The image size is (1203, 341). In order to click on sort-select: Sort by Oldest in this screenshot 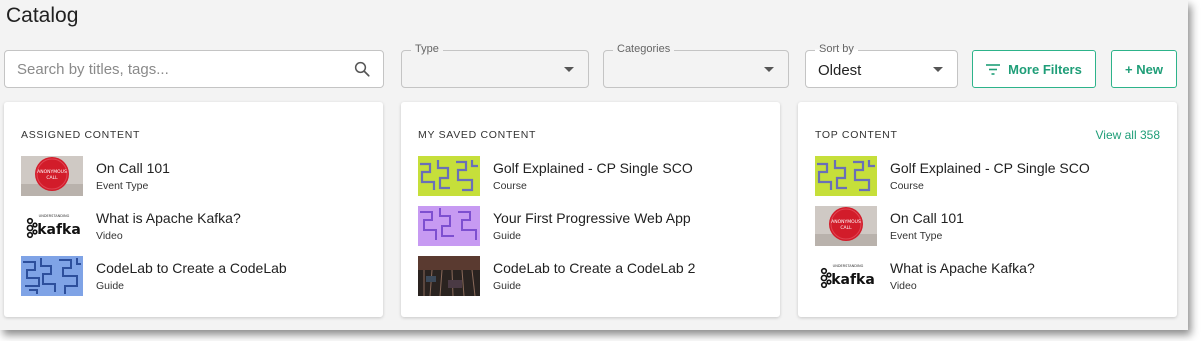, I will do `click(881, 65)`.